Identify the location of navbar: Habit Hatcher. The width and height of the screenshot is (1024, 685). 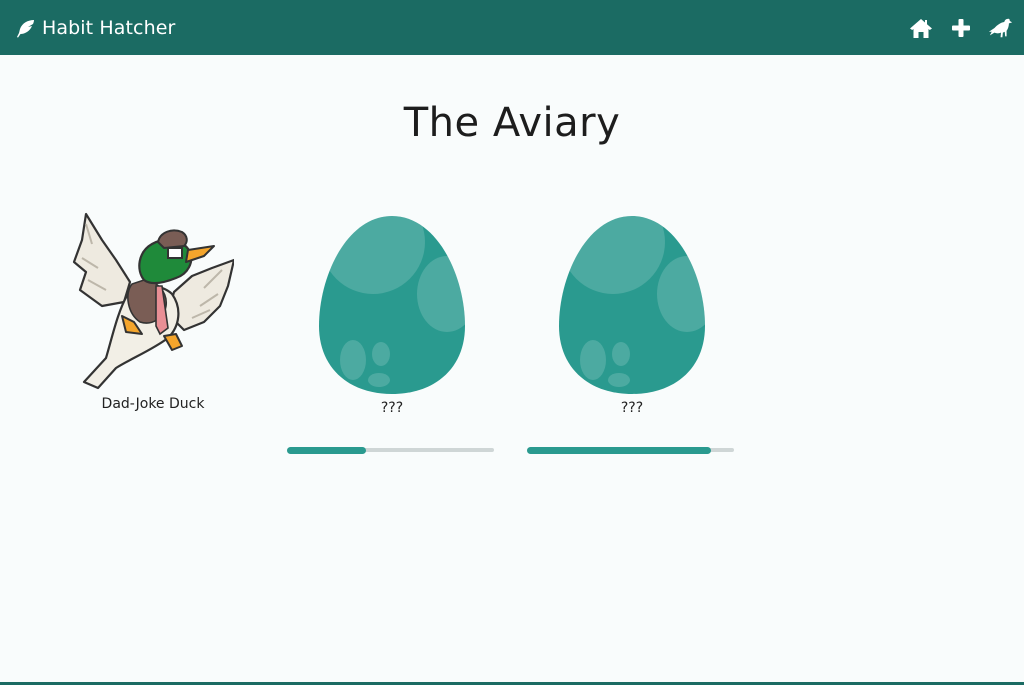
(512, 27).